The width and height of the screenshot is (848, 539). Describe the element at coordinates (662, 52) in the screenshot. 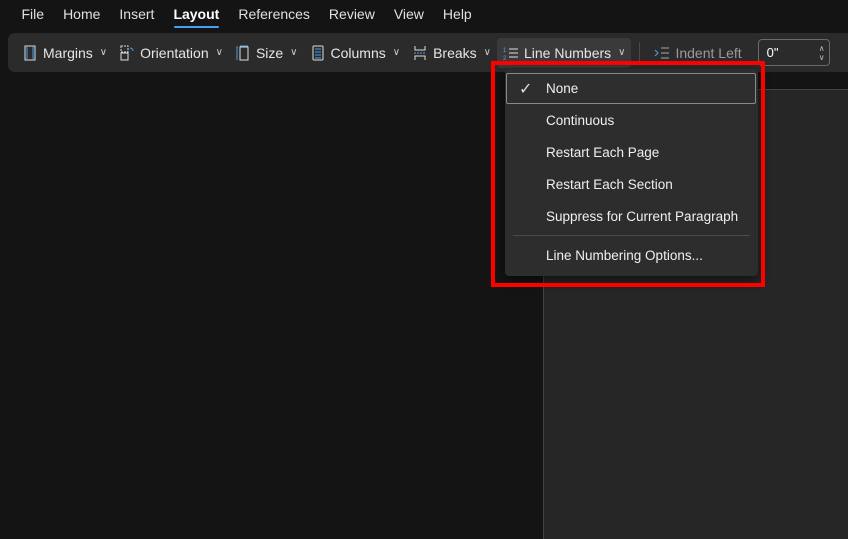

I see `indent-left-icon` at that location.